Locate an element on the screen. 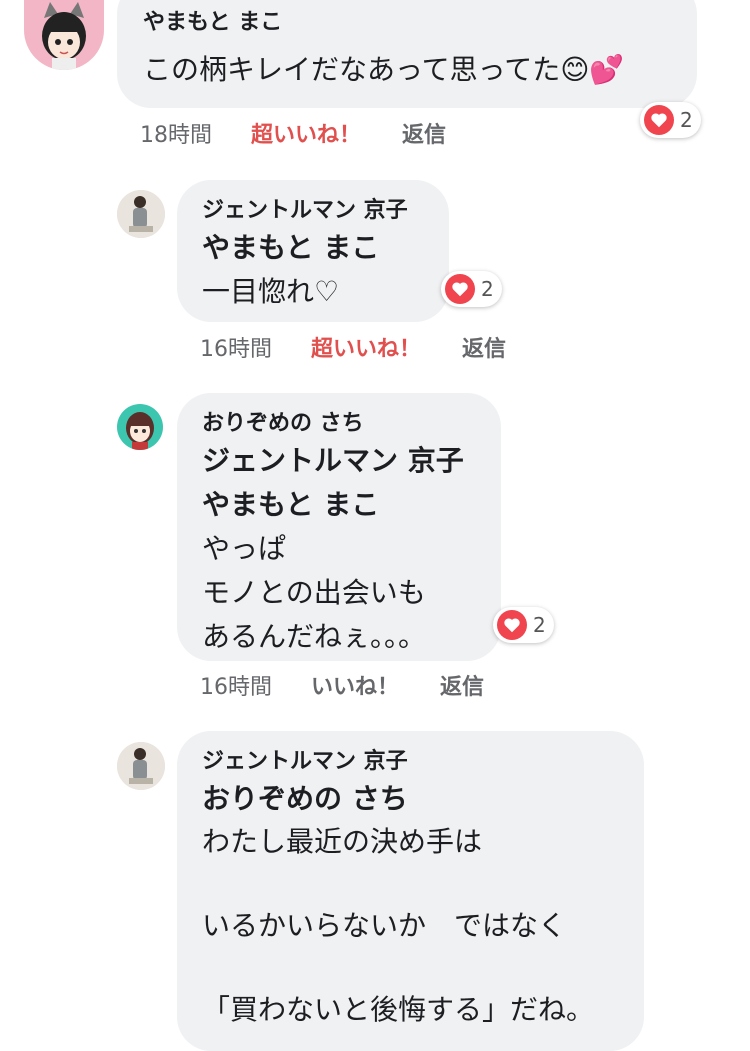 The height and width of the screenshot is (1051, 750). comment-bubble: ジェントルマン 京子 やまもと まこ 一目惚れ♡ is located at coordinates (313, 251).